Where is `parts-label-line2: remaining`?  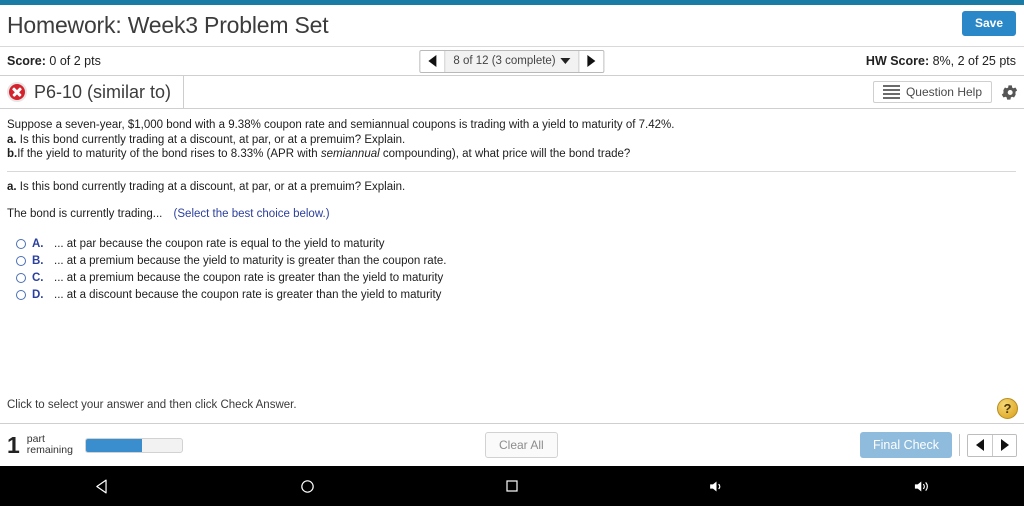 parts-label-line2: remaining is located at coordinates (49, 450).